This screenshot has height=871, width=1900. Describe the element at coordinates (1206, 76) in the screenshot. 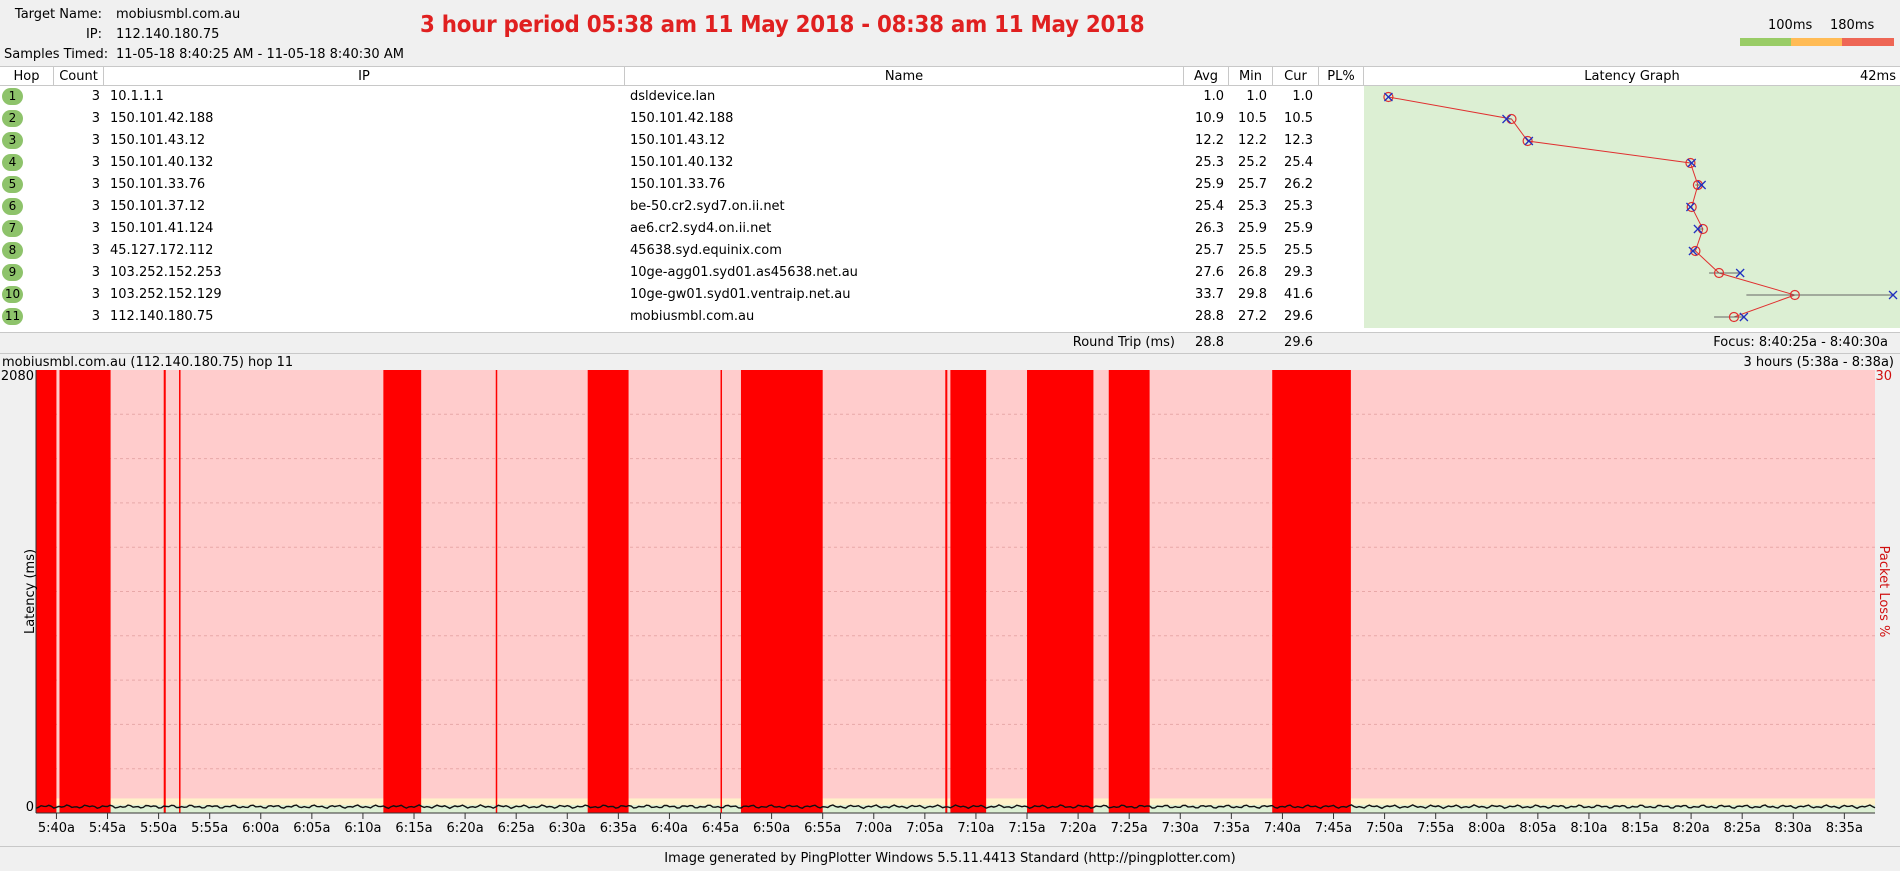

I see `col-avg: Avg` at that location.